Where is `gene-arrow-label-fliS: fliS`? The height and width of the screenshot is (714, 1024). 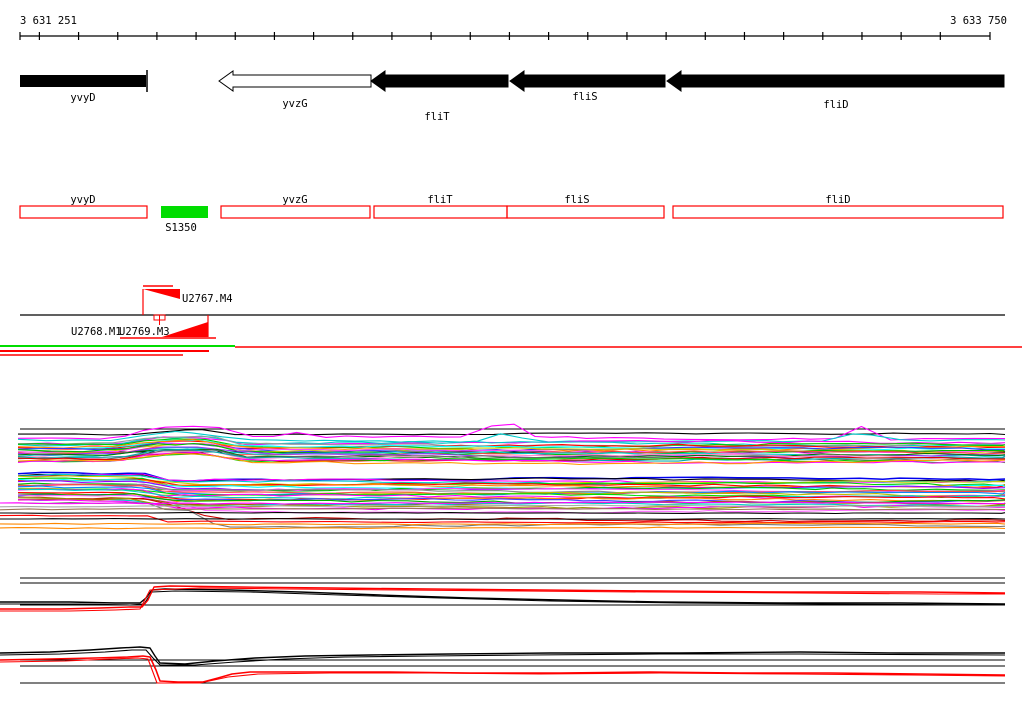 gene-arrow-label-fliS: fliS is located at coordinates (584, 97).